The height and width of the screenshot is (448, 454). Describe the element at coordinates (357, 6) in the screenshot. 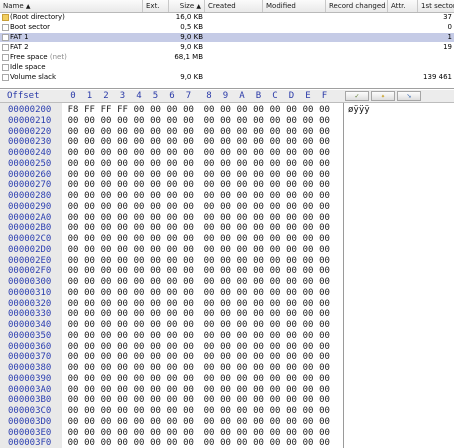

I see `column-header-record-changed: Record changed` at that location.